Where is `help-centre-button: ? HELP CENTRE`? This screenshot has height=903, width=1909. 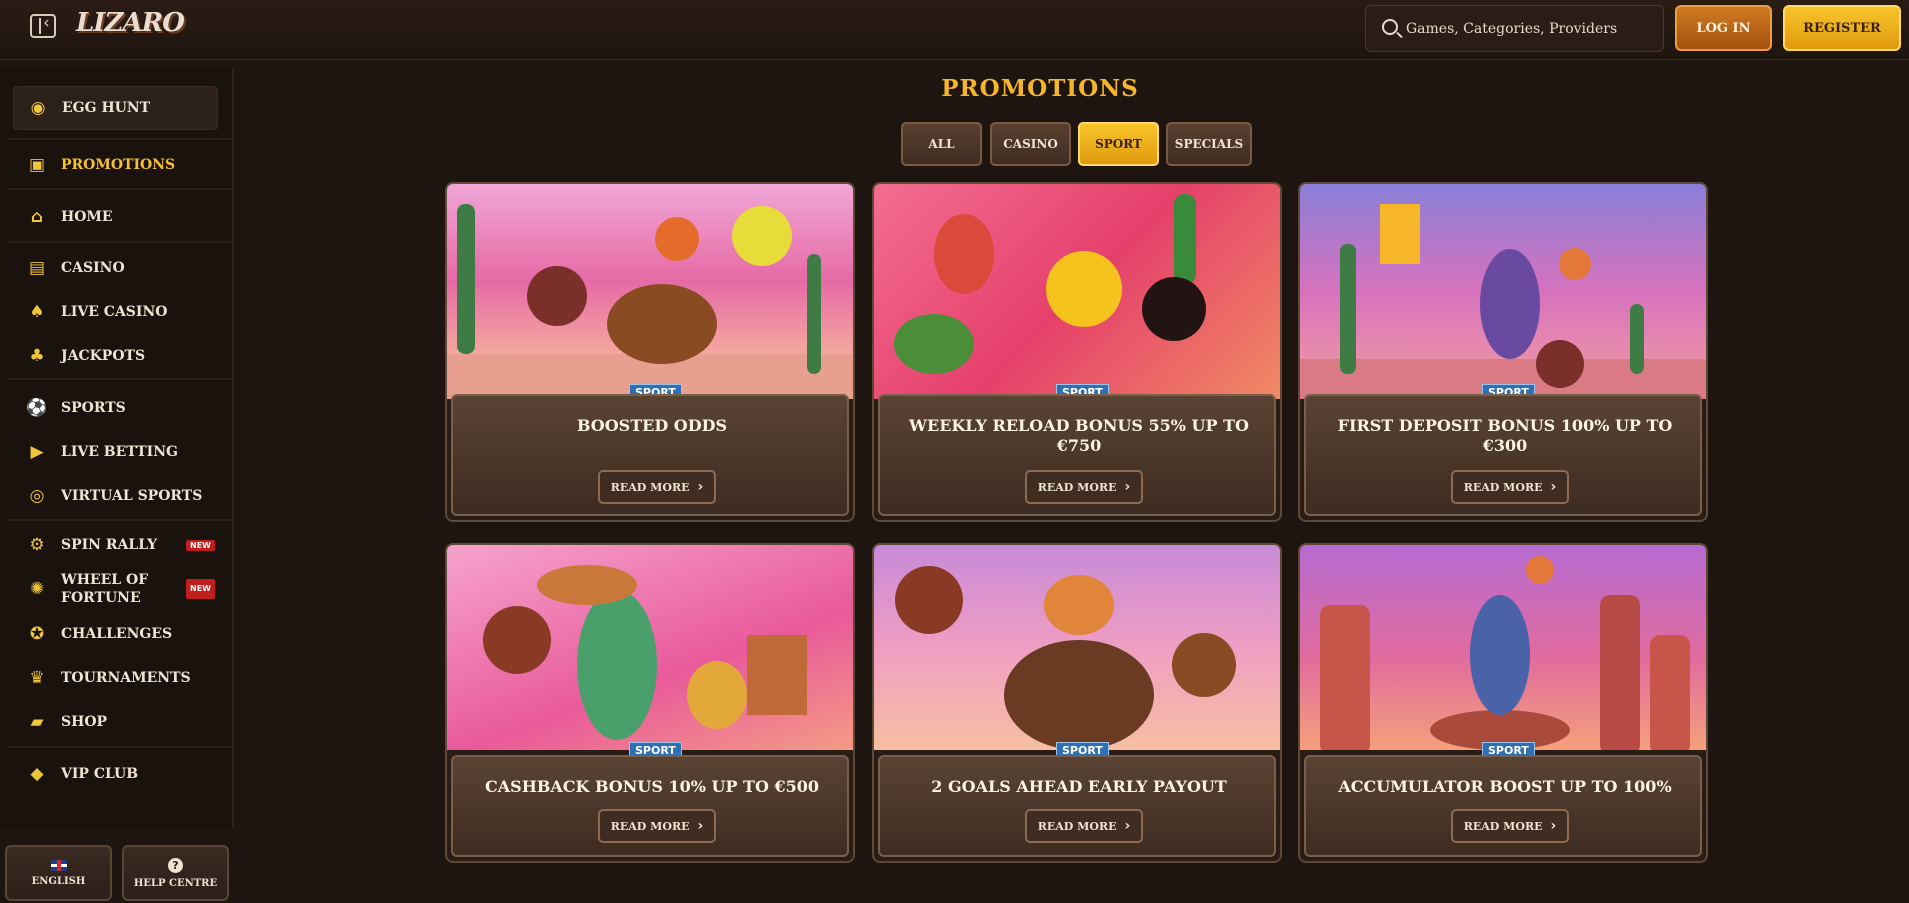 help-centre-button: ? HELP CENTRE is located at coordinates (175, 873).